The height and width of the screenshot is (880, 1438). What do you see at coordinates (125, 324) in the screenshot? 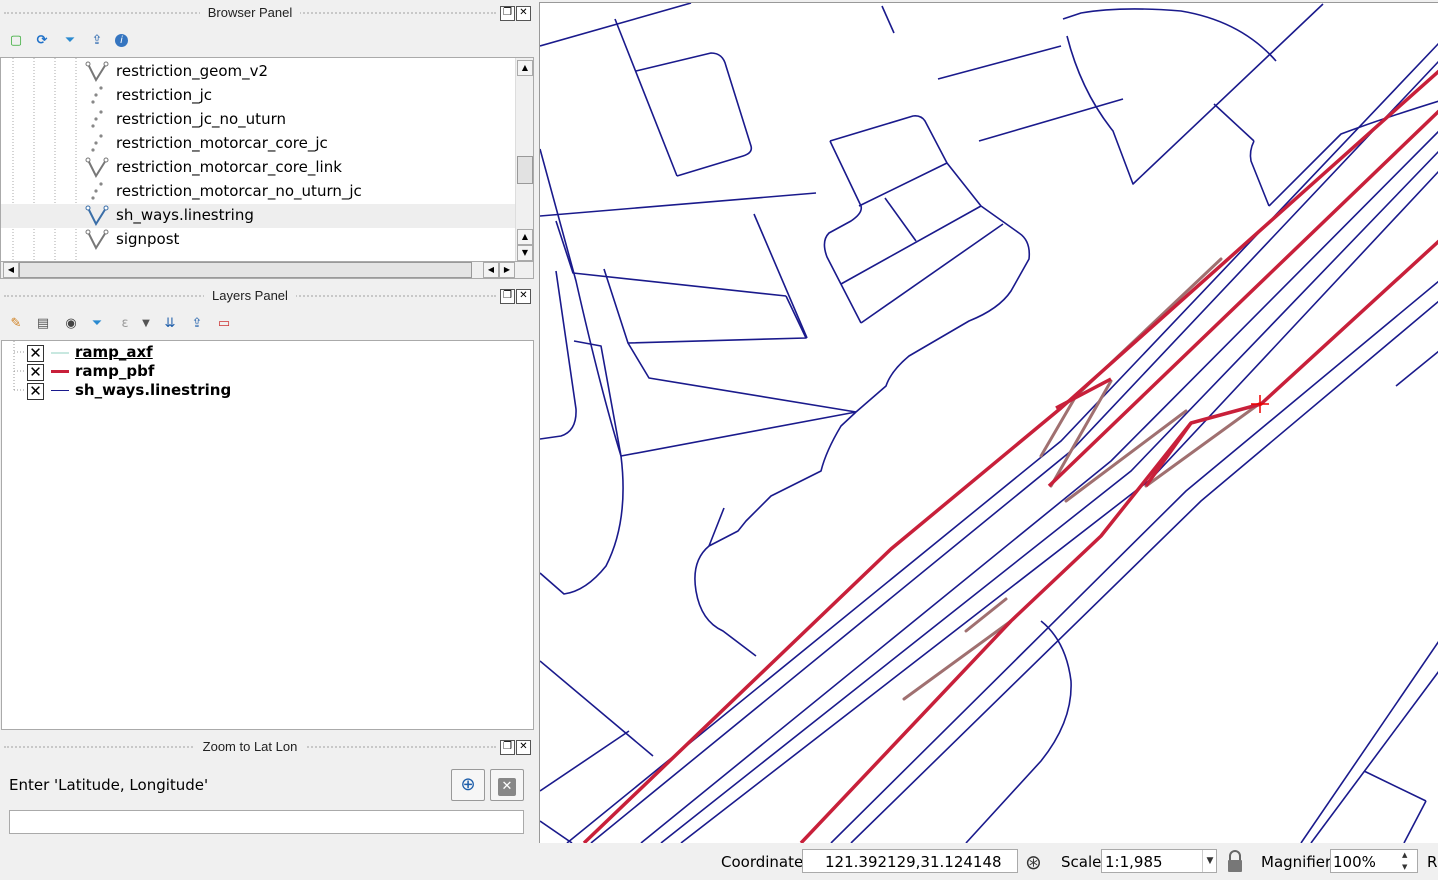
I see `filter-expression-icon: ε` at bounding box center [125, 324].